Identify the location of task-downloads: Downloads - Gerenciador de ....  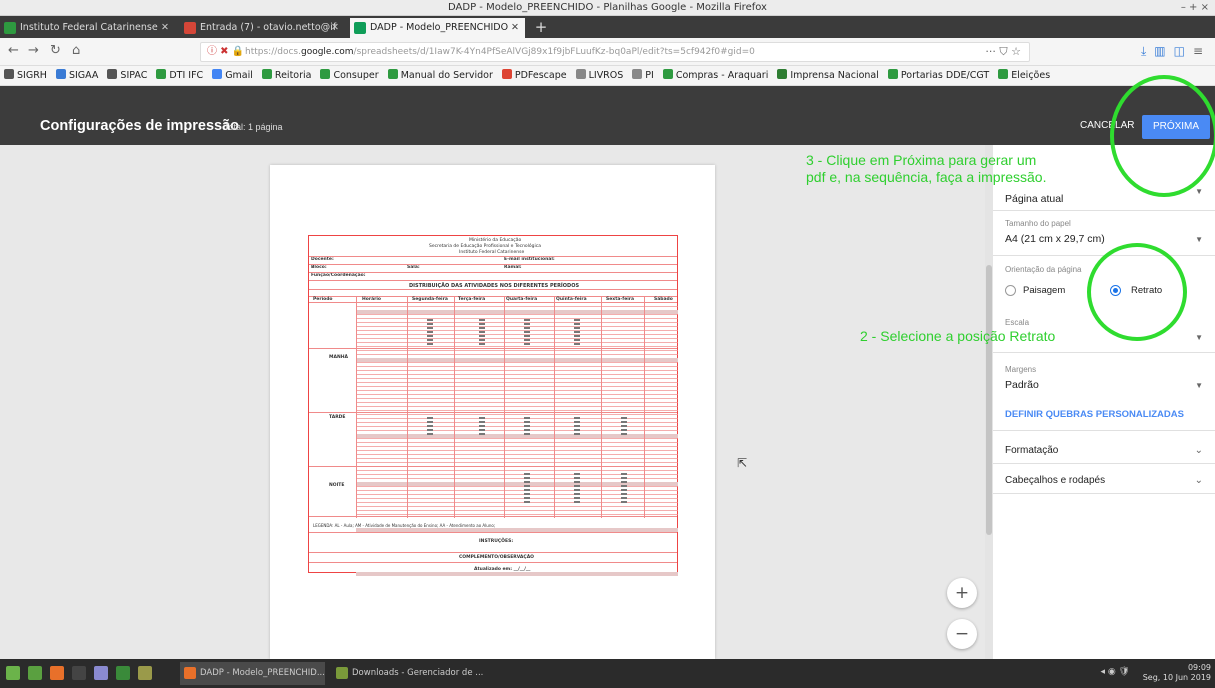
(412, 673).